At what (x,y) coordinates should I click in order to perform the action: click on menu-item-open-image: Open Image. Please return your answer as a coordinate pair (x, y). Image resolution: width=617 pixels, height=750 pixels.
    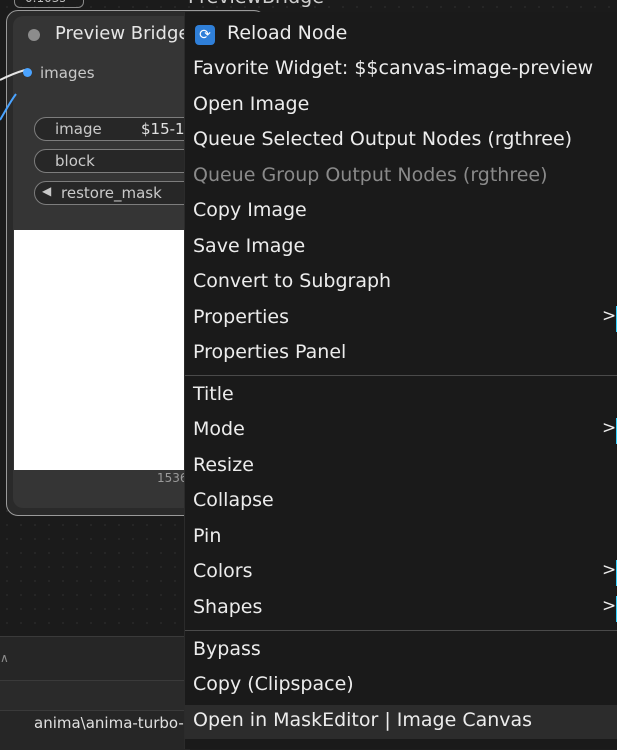
    Looking at the image, I should click on (251, 104).